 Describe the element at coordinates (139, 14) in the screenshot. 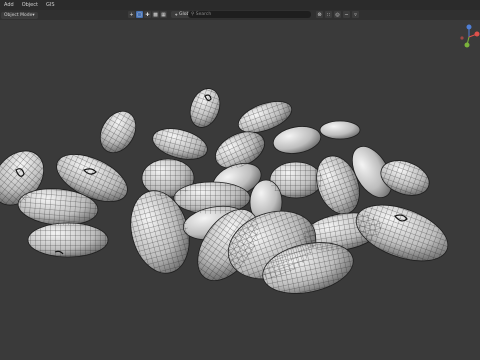

I see `select-box-icon: □` at that location.